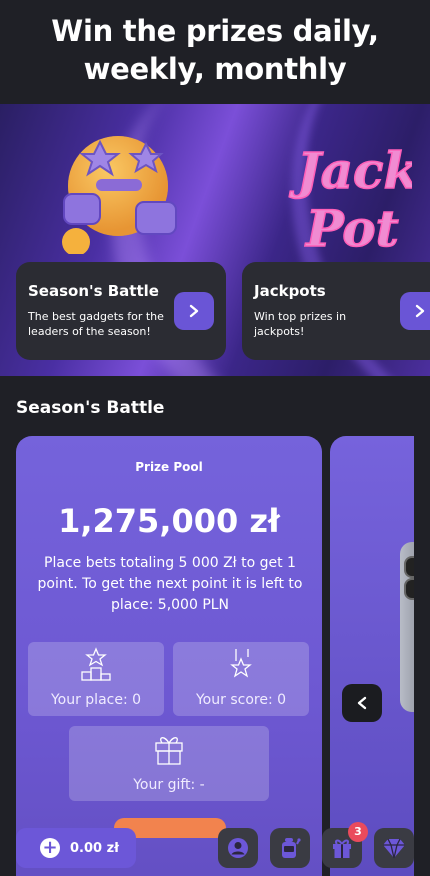 This screenshot has height=876, width=430. What do you see at coordinates (90, 408) in the screenshot?
I see `section-heading-seasons-battle: Season's Battle` at bounding box center [90, 408].